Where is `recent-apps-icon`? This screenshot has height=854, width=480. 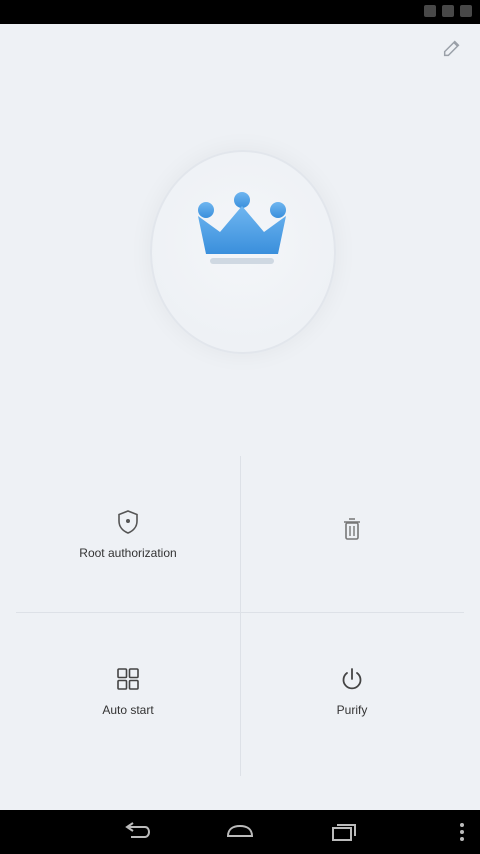 recent-apps-icon is located at coordinates (344, 832).